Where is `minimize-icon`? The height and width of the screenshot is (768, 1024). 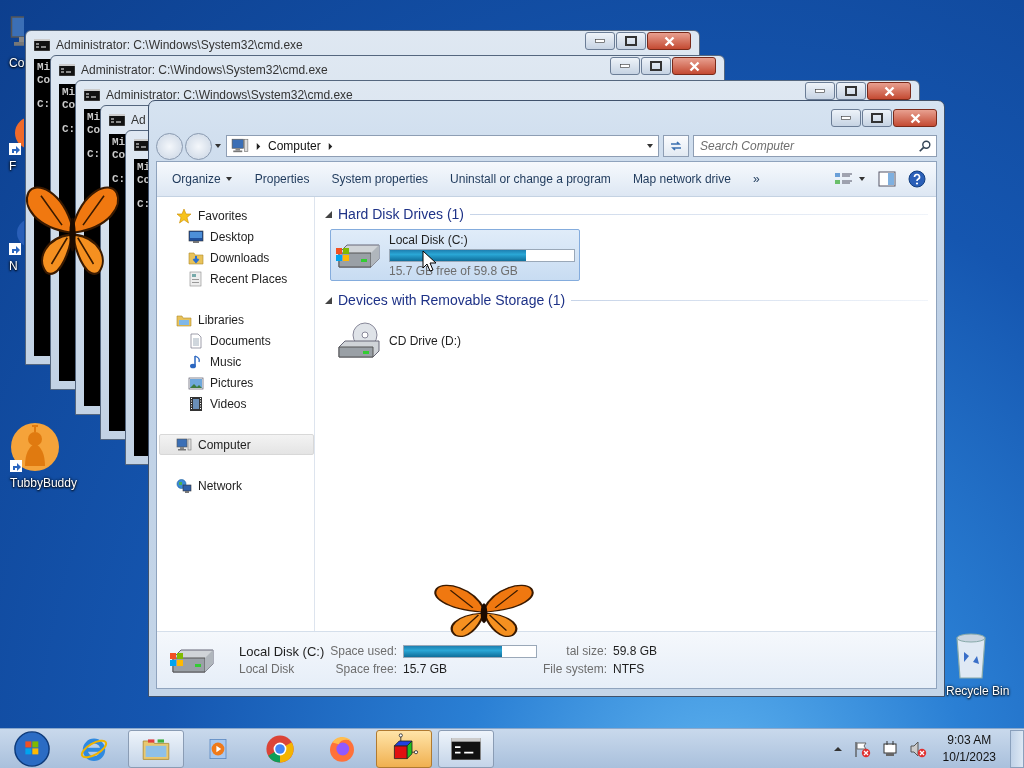 minimize-icon is located at coordinates (820, 91).